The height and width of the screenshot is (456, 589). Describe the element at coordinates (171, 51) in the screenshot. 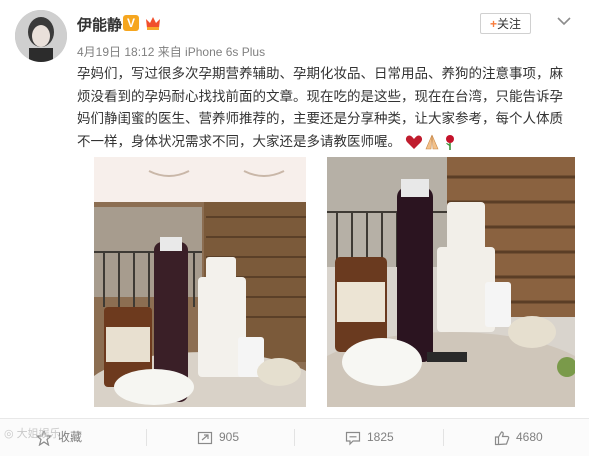

I see `post-meta: 4月19日 18:12 来自 iPhone 6s Plus` at that location.